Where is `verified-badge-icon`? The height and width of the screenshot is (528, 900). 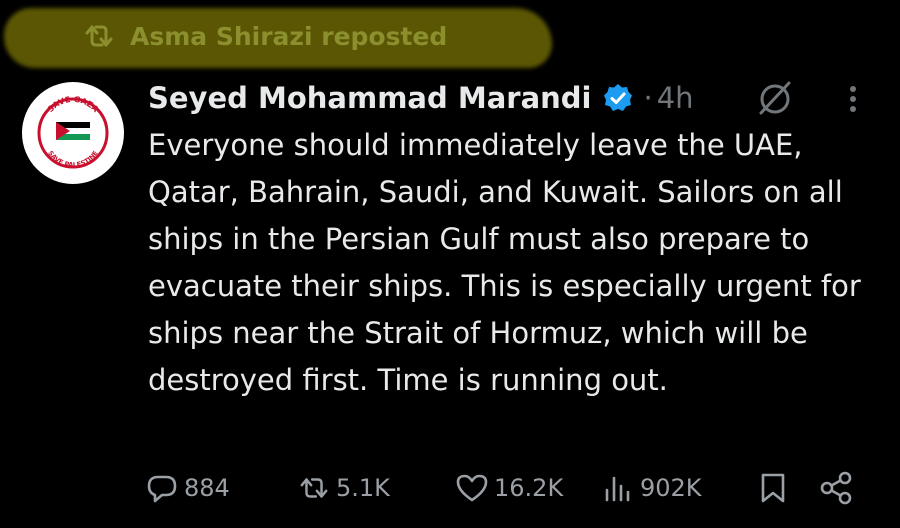 verified-badge-icon is located at coordinates (618, 98).